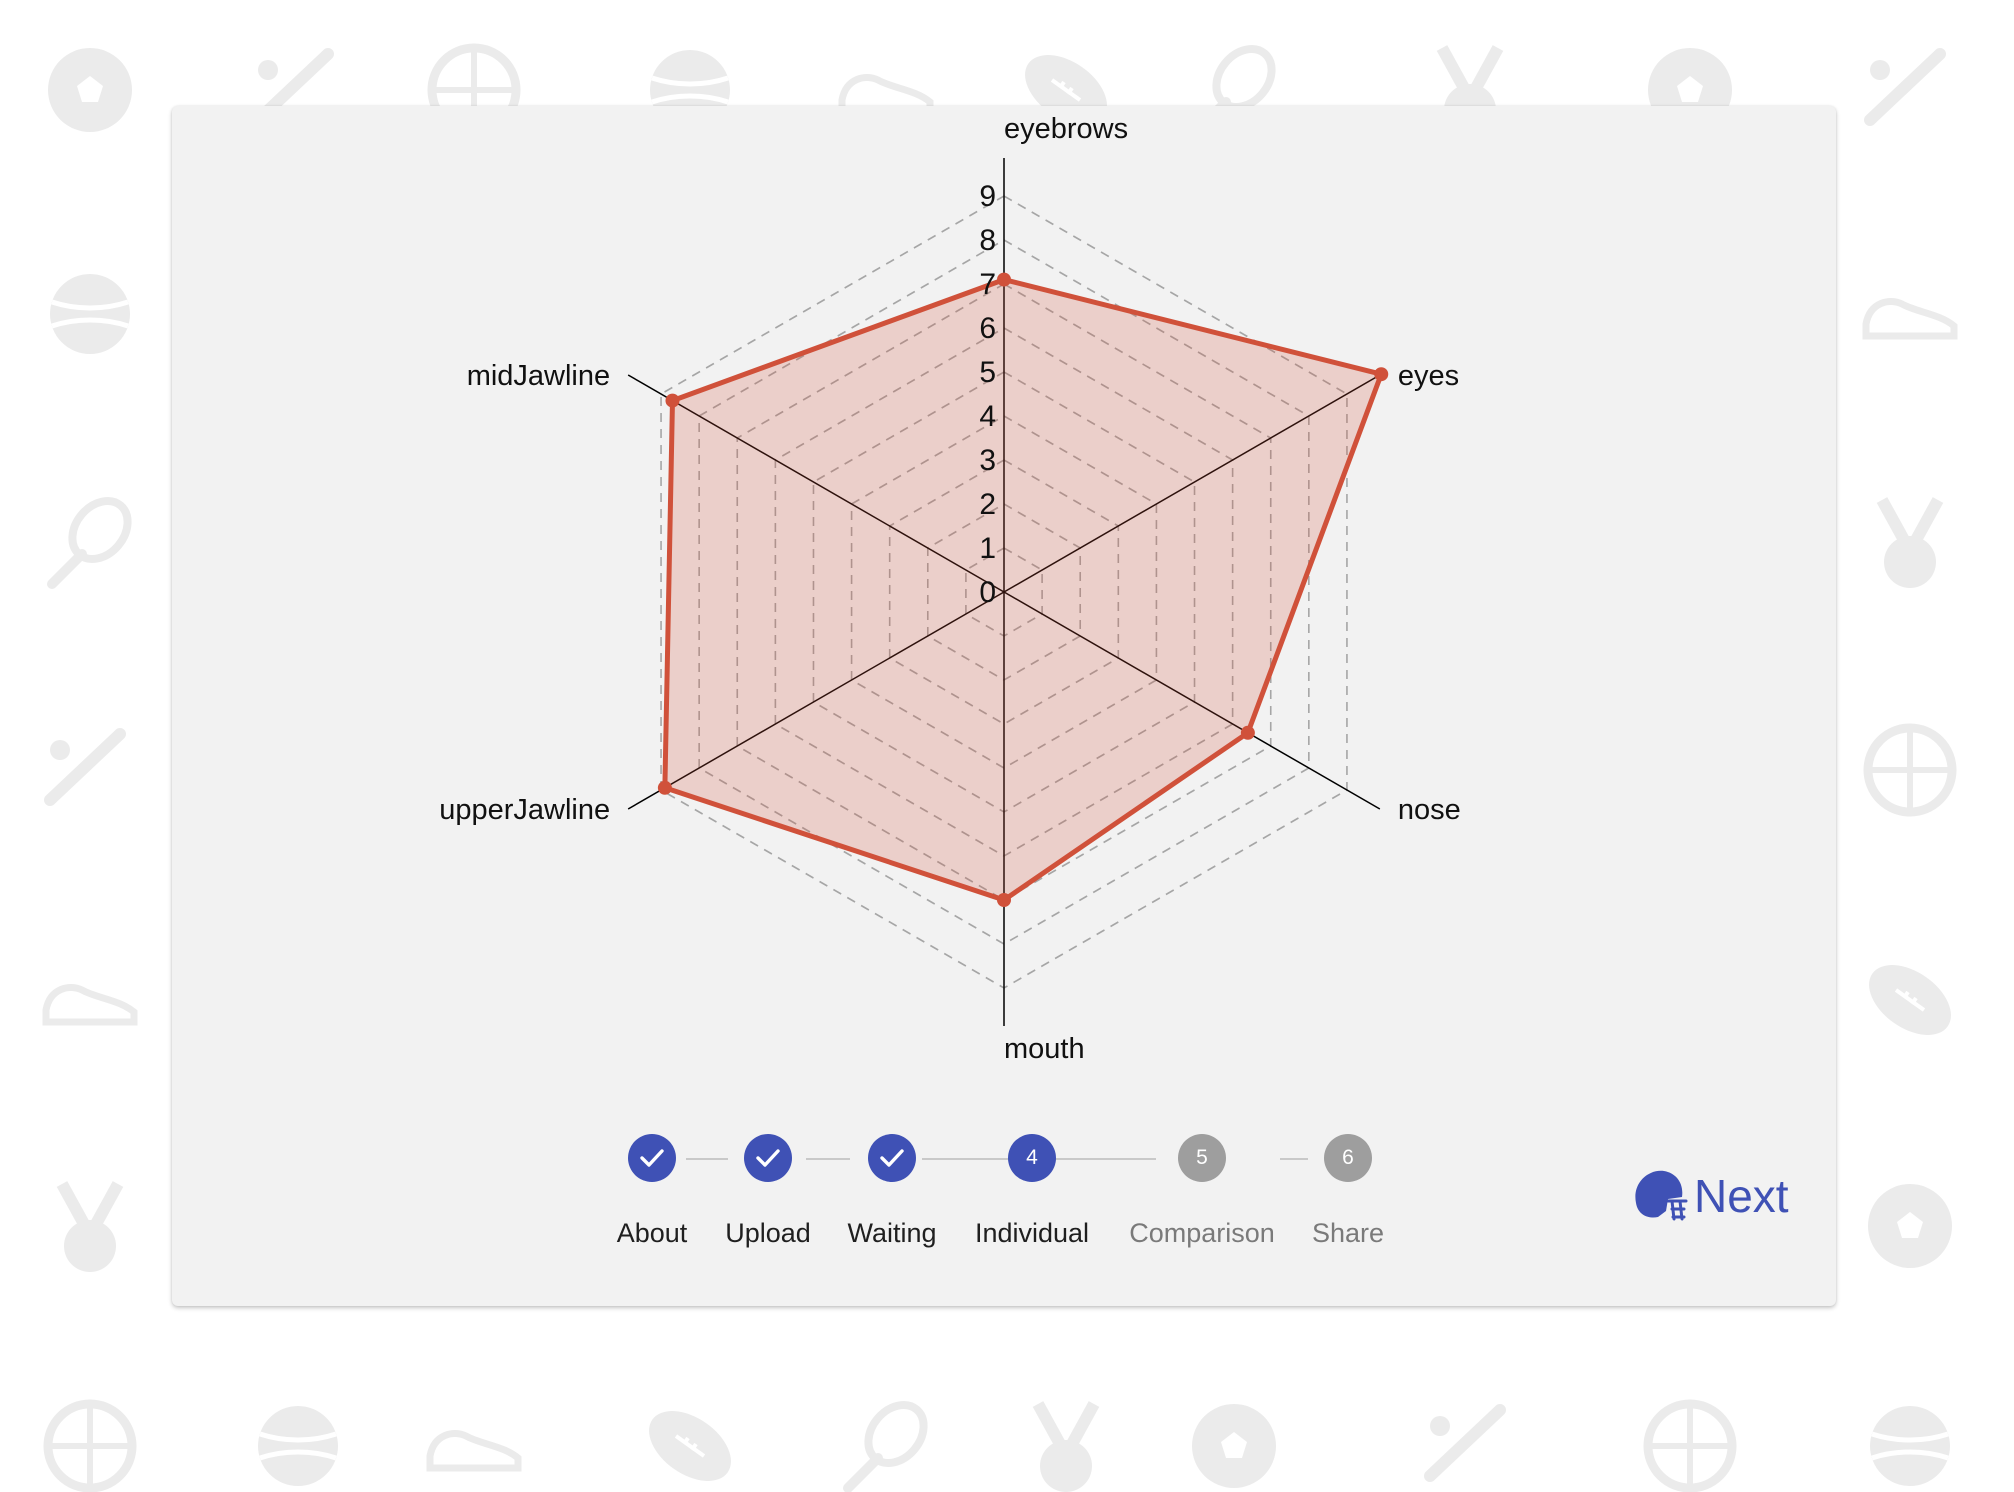 The height and width of the screenshot is (1492, 2014). What do you see at coordinates (987, 372) in the screenshot?
I see `radar-tick-label: 5` at bounding box center [987, 372].